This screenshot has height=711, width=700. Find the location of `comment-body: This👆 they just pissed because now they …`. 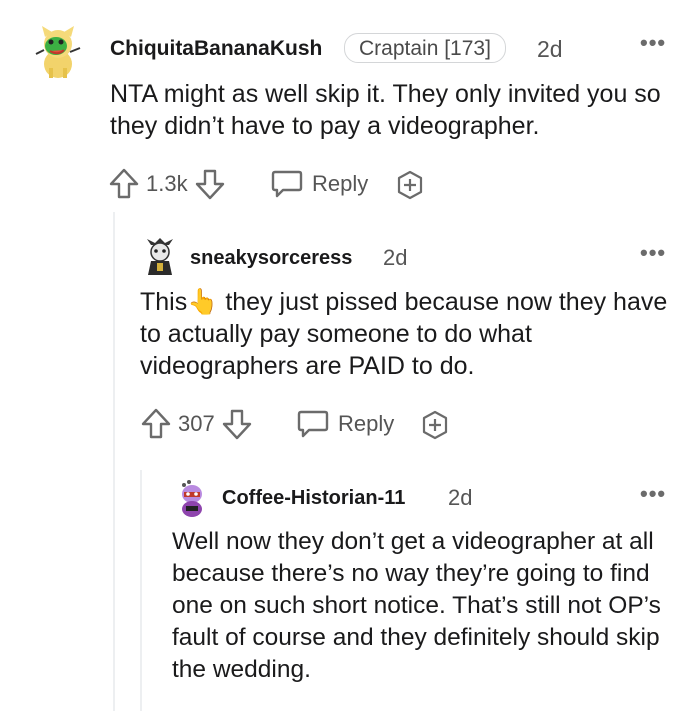

comment-body: This👆 they just pissed because now they … is located at coordinates (405, 334).